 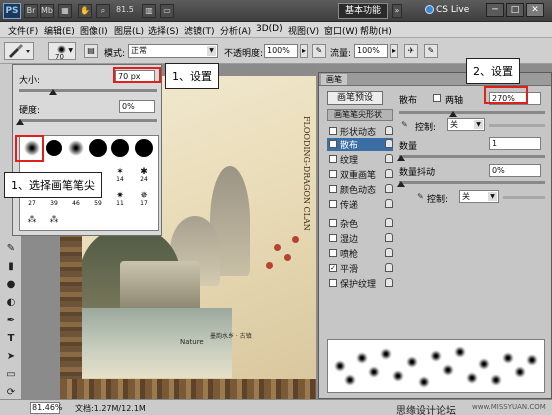 I want to click on option-color-dynamics: 颜色动态, so click(x=360, y=189).